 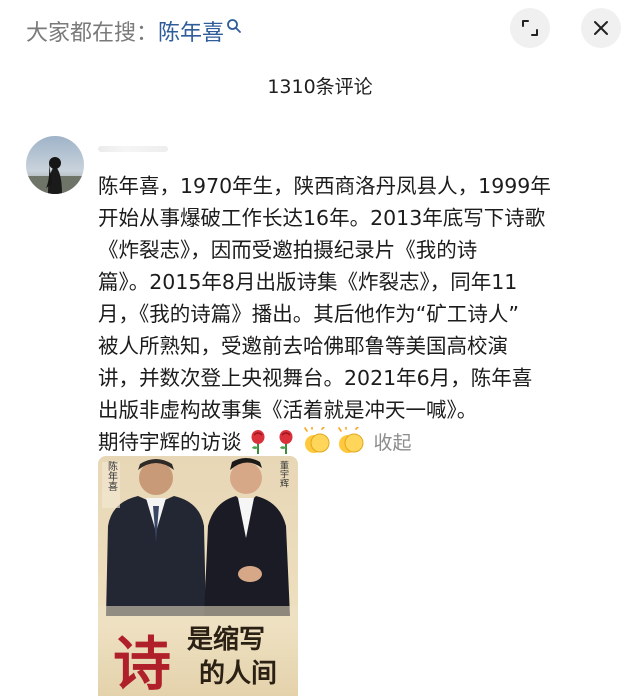 What do you see at coordinates (320, 87) in the screenshot?
I see `comment-count-title: 1310条评论` at bounding box center [320, 87].